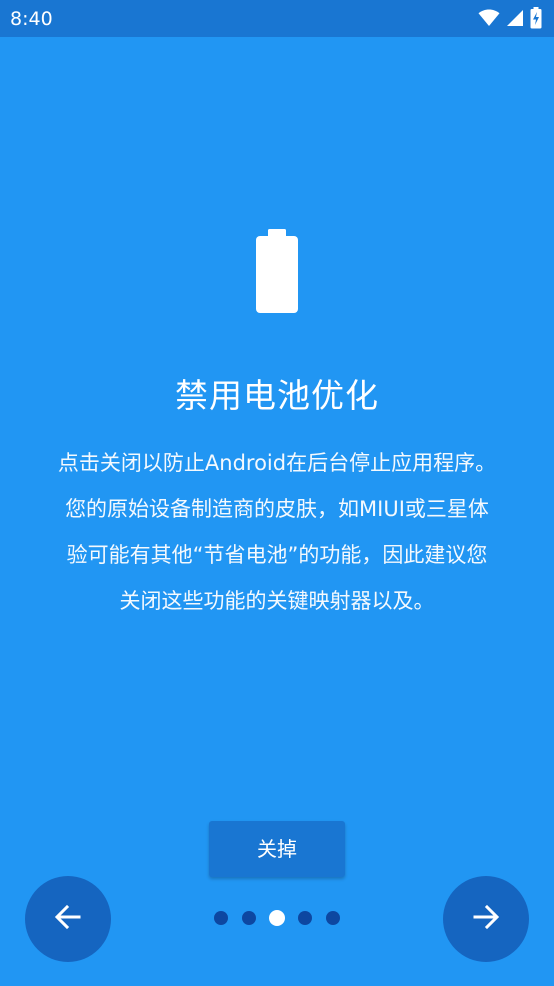 The image size is (554, 986). What do you see at coordinates (277, 849) in the screenshot?
I see `turn-off-button: 关掉` at bounding box center [277, 849].